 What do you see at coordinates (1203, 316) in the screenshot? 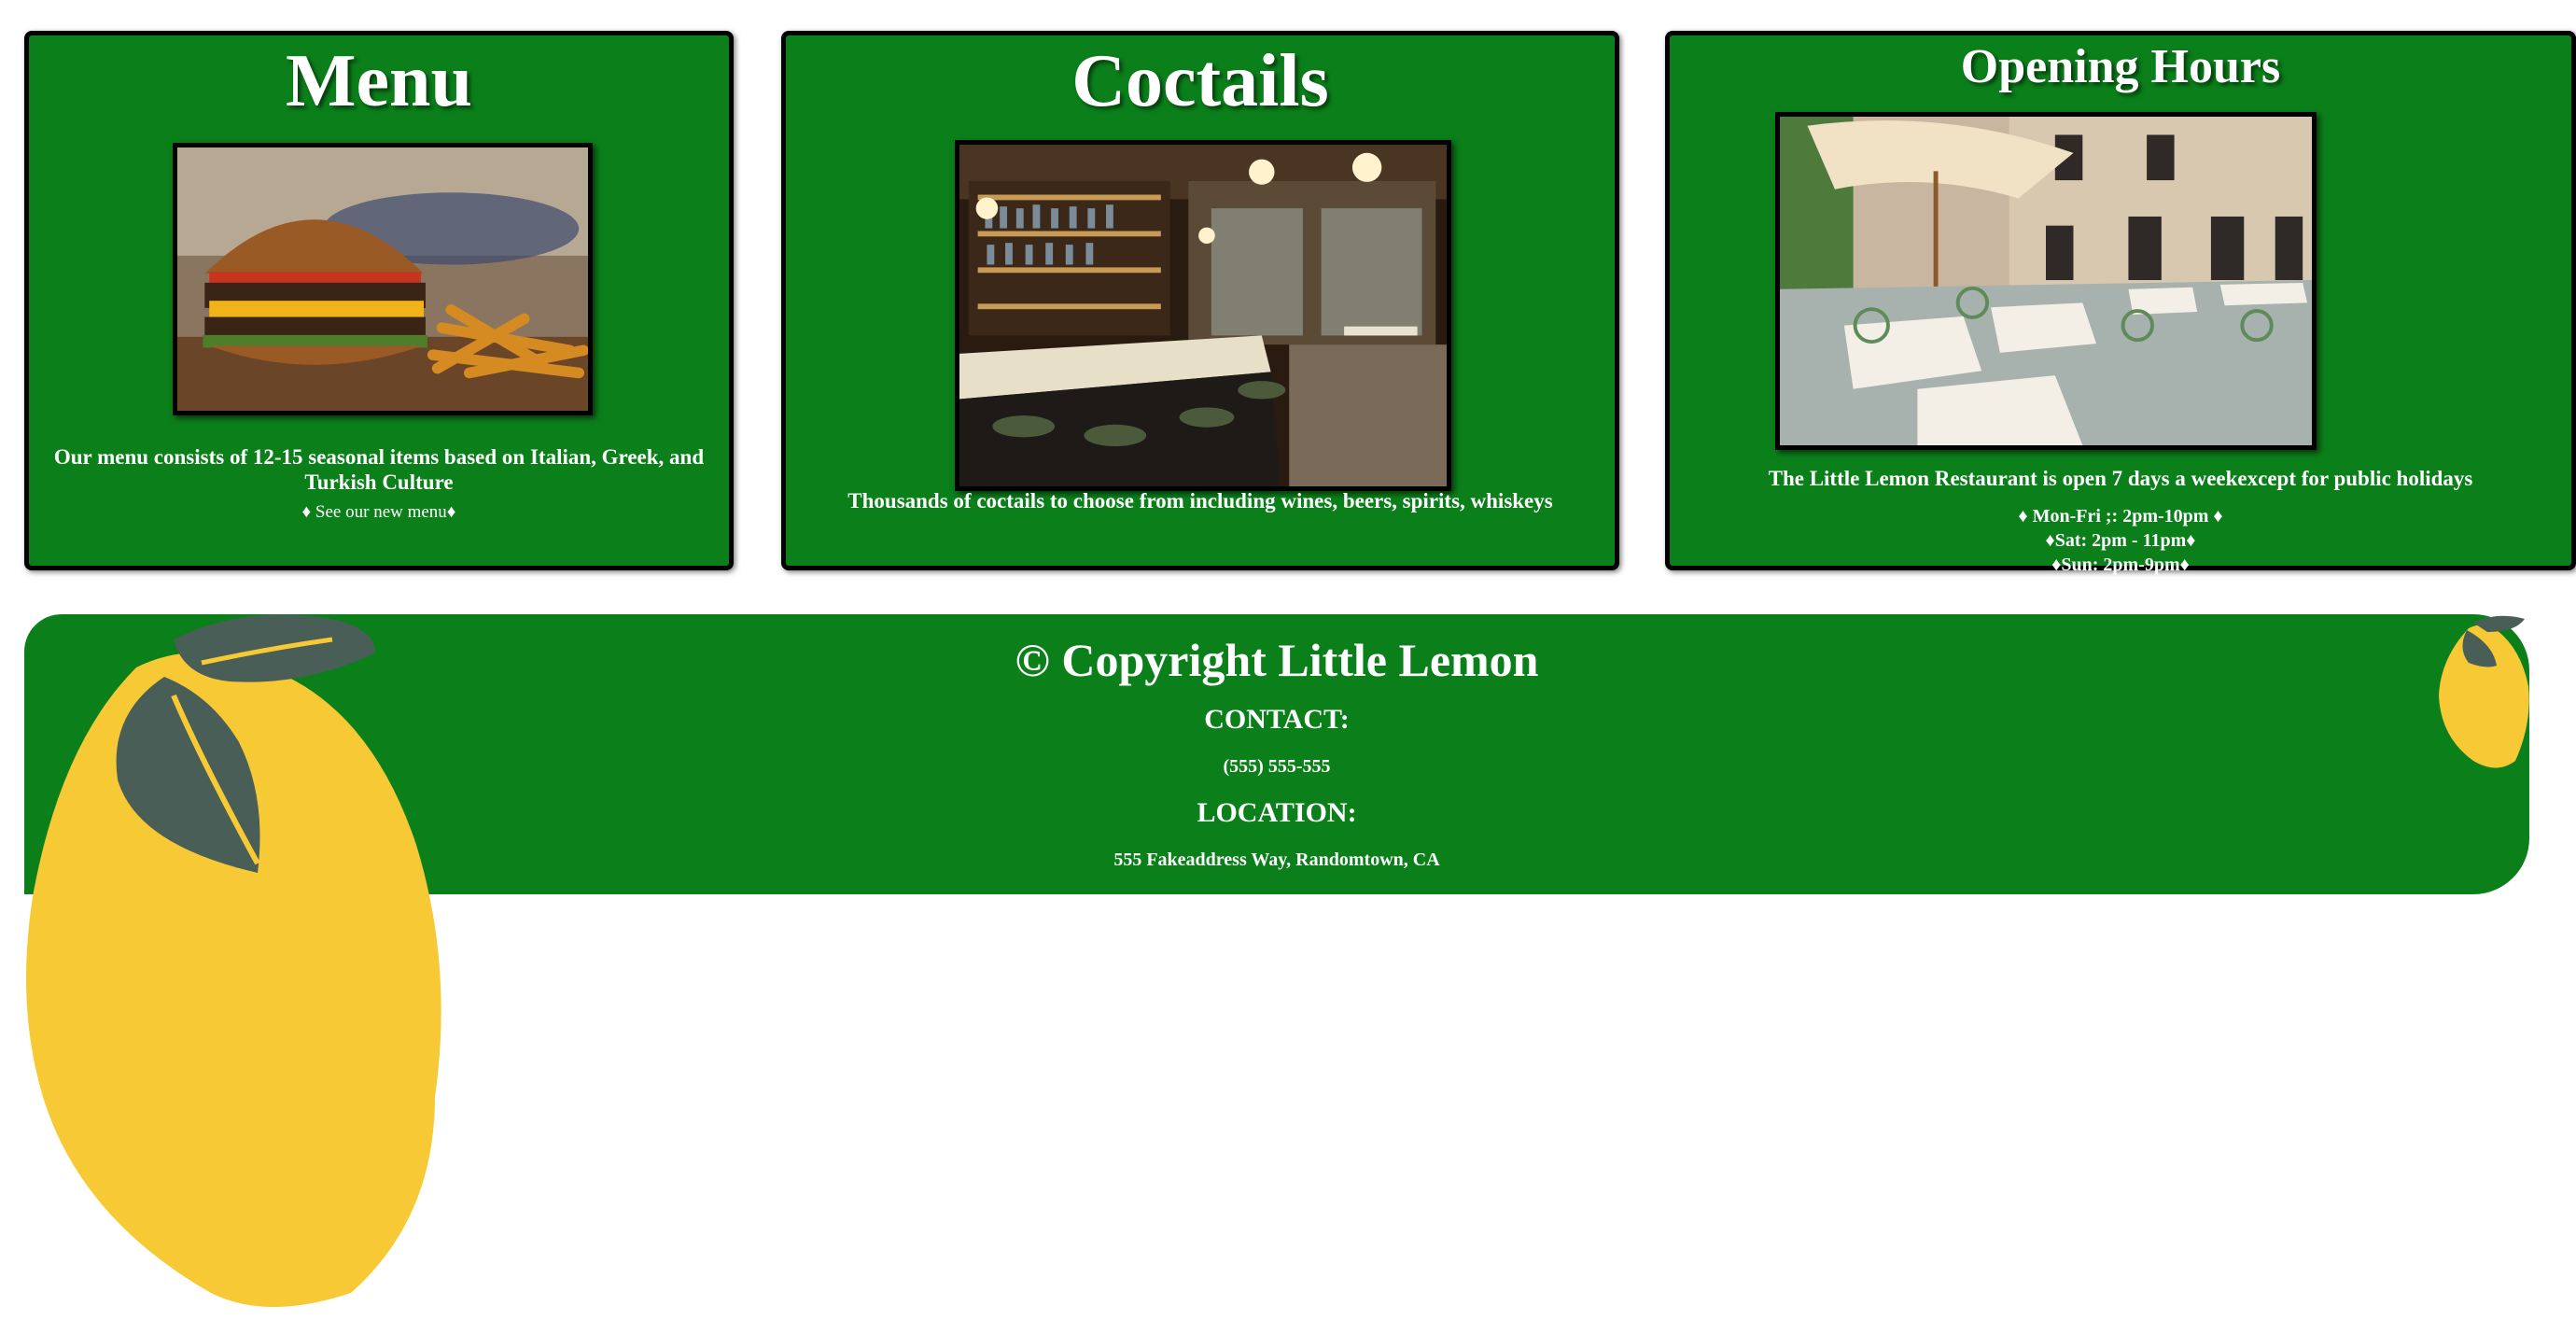
I see `cocktails-photo` at bounding box center [1203, 316].